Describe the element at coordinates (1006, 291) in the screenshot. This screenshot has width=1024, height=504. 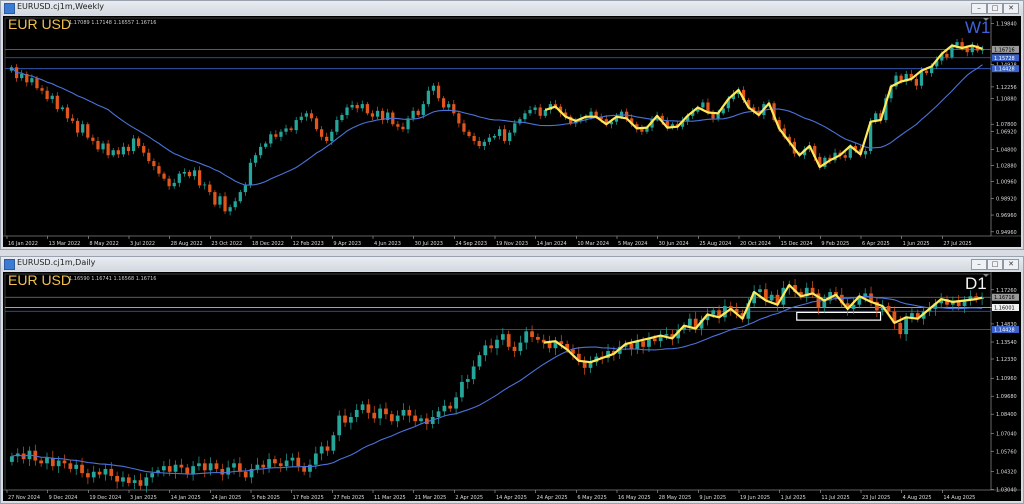
I see `y-tick-label: 1.17260` at that location.